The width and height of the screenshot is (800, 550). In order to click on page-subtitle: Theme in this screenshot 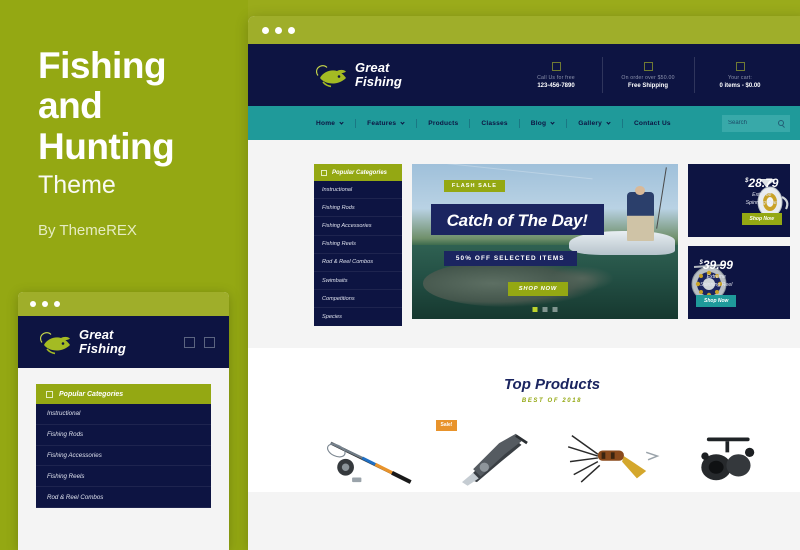, I will do `click(77, 184)`.